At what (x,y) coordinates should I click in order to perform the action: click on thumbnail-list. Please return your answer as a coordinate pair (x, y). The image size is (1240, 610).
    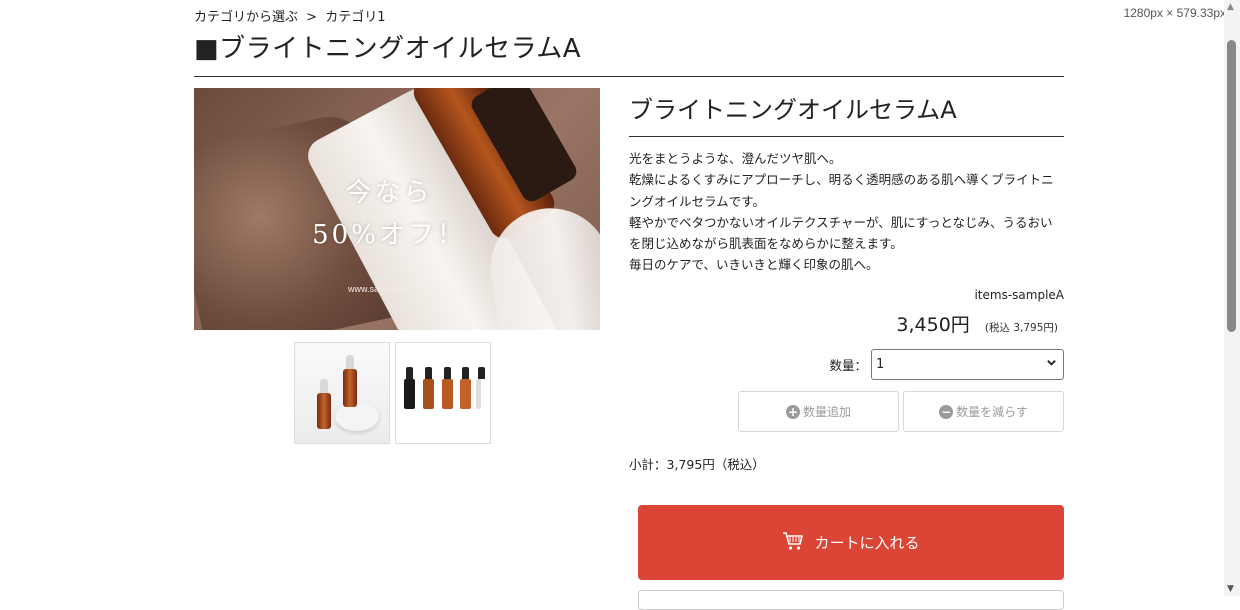
    Looking at the image, I should click on (392, 393).